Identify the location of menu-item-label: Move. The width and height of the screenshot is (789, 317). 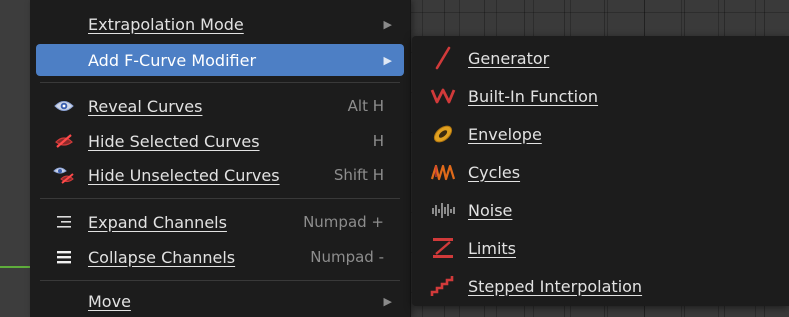
(109, 301).